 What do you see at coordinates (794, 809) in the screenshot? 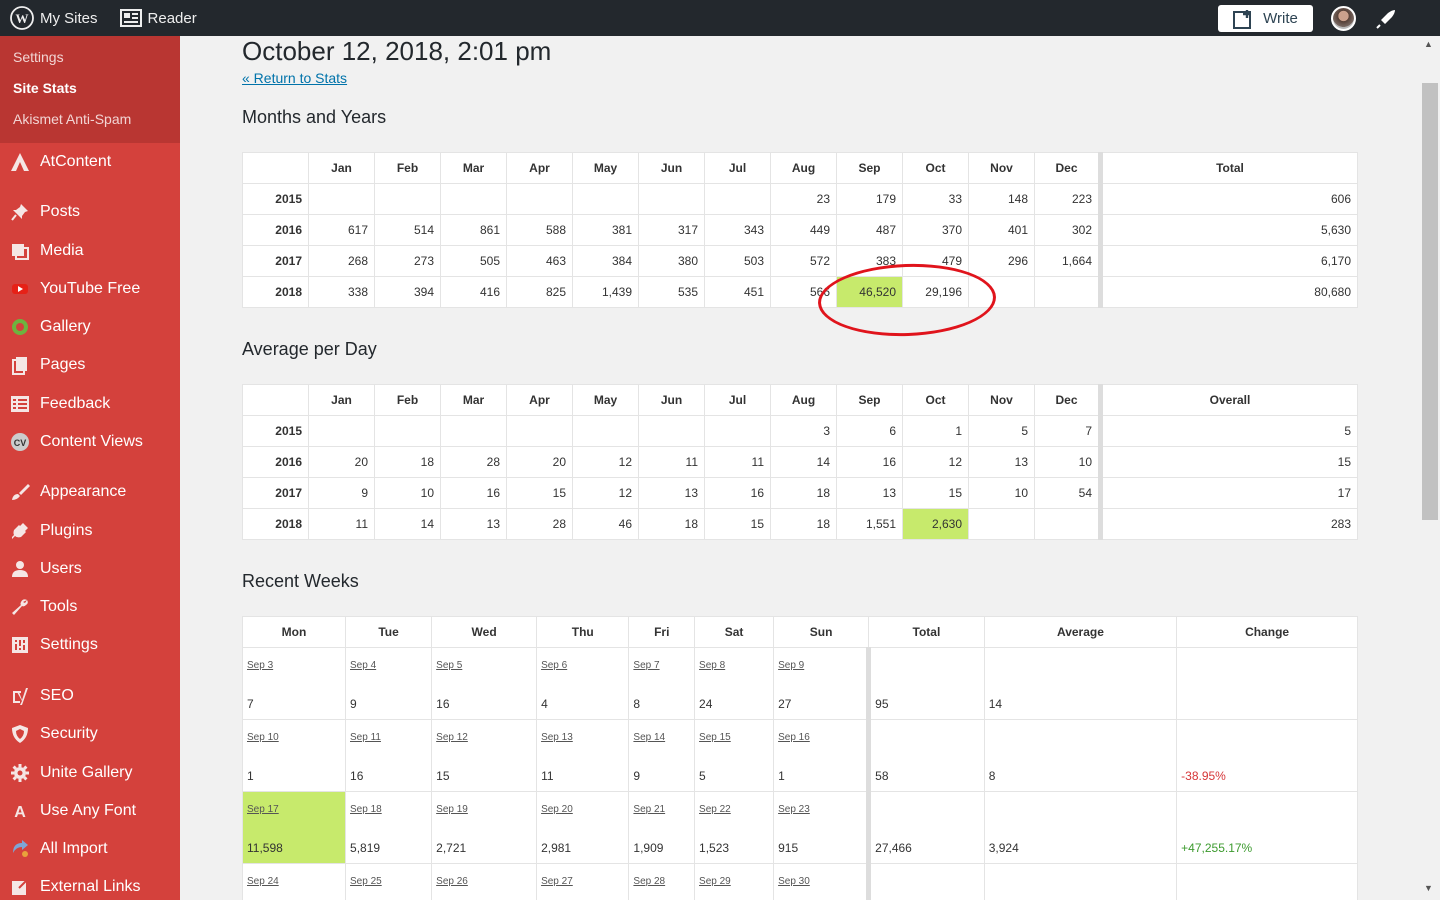
I see `day-link: Sep 23` at bounding box center [794, 809].